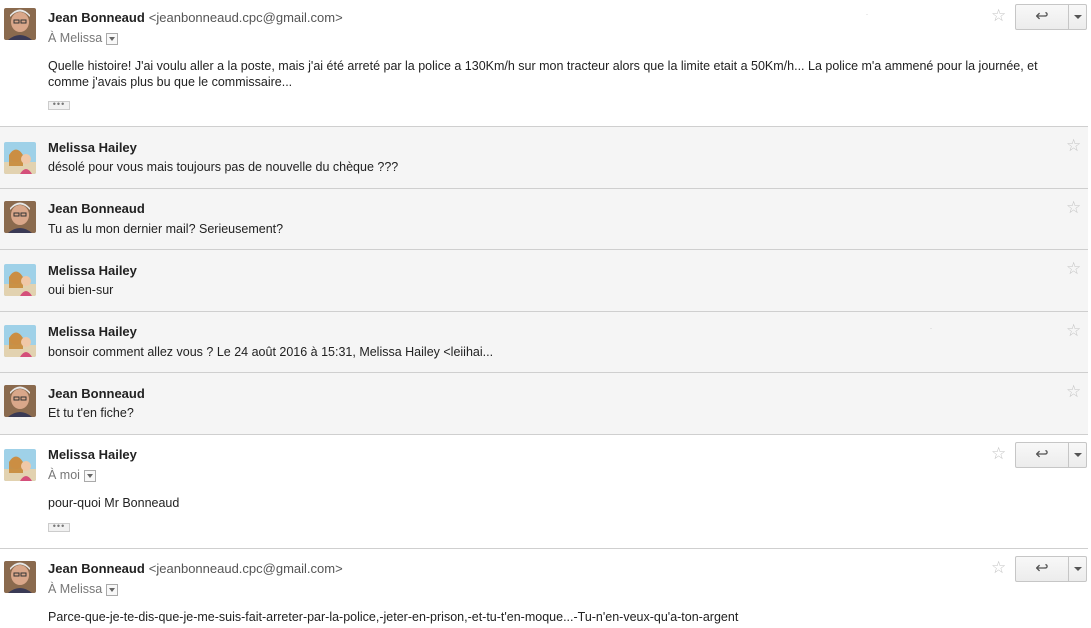  What do you see at coordinates (64, 475) in the screenshot?
I see `recipient-label: À moi` at bounding box center [64, 475].